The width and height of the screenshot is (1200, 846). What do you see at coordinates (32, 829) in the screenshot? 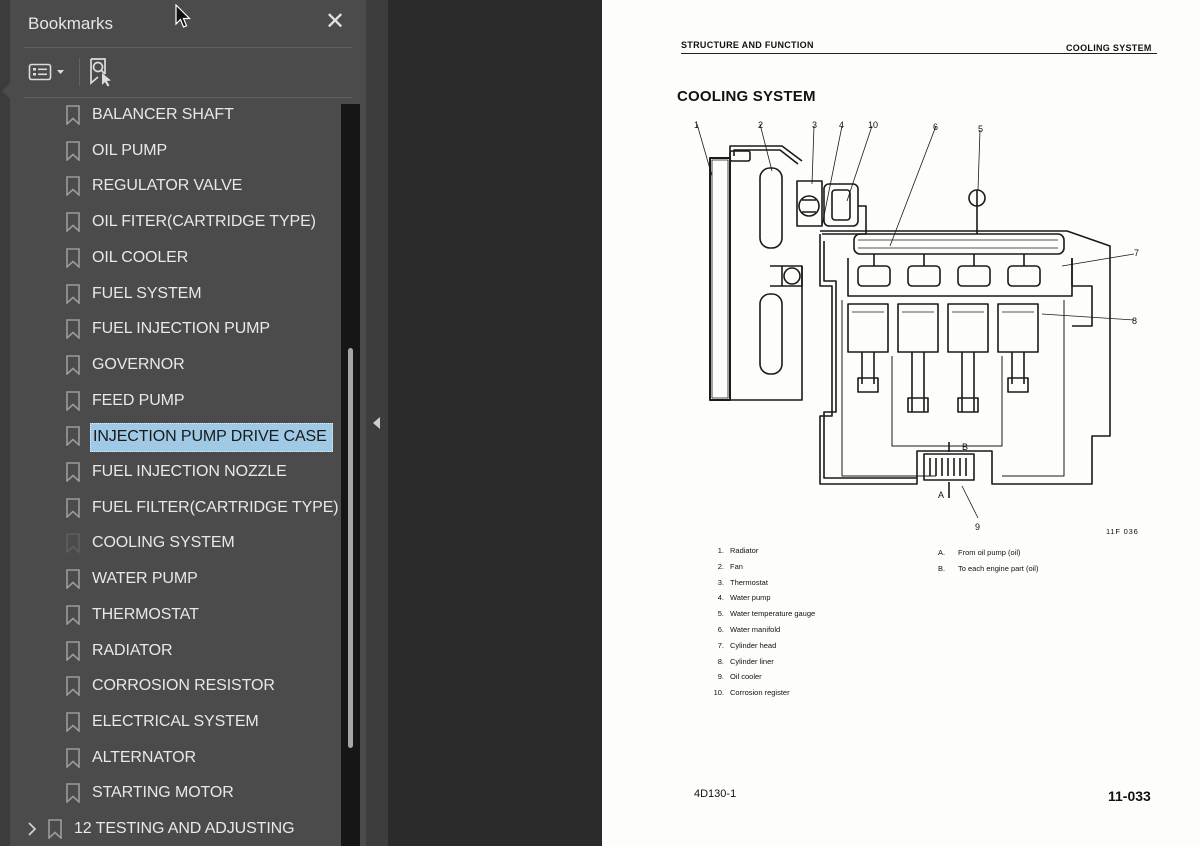
I see `chevron-right-icon` at bounding box center [32, 829].